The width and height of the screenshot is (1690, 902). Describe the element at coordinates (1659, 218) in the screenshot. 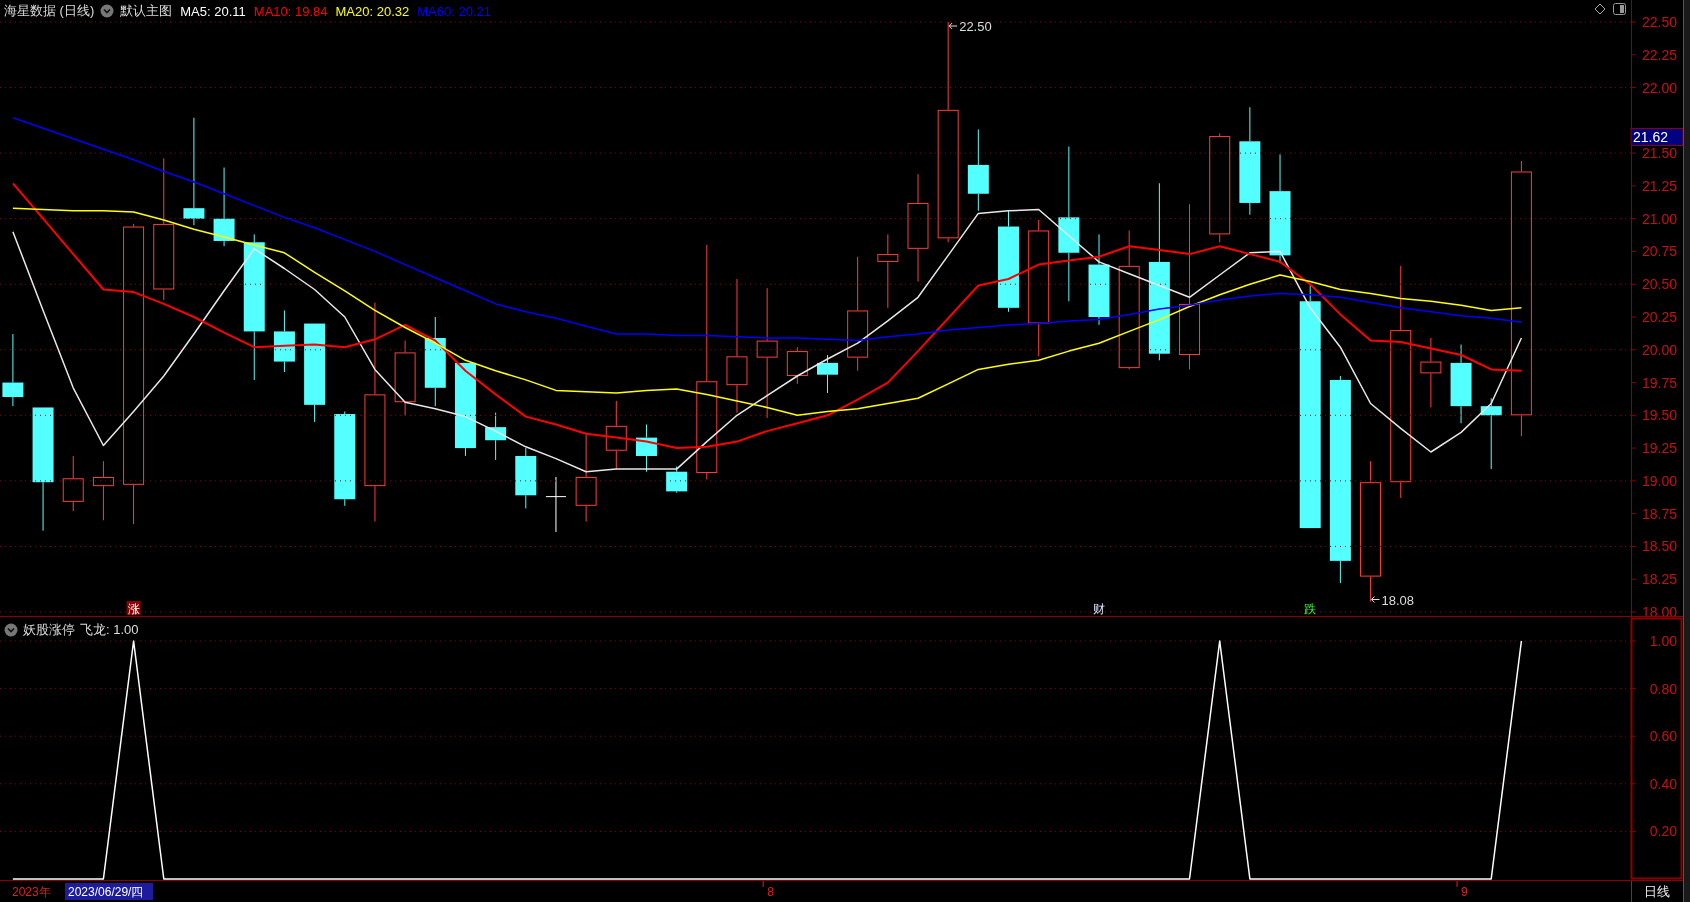

I see `axis-label: 21.00` at that location.